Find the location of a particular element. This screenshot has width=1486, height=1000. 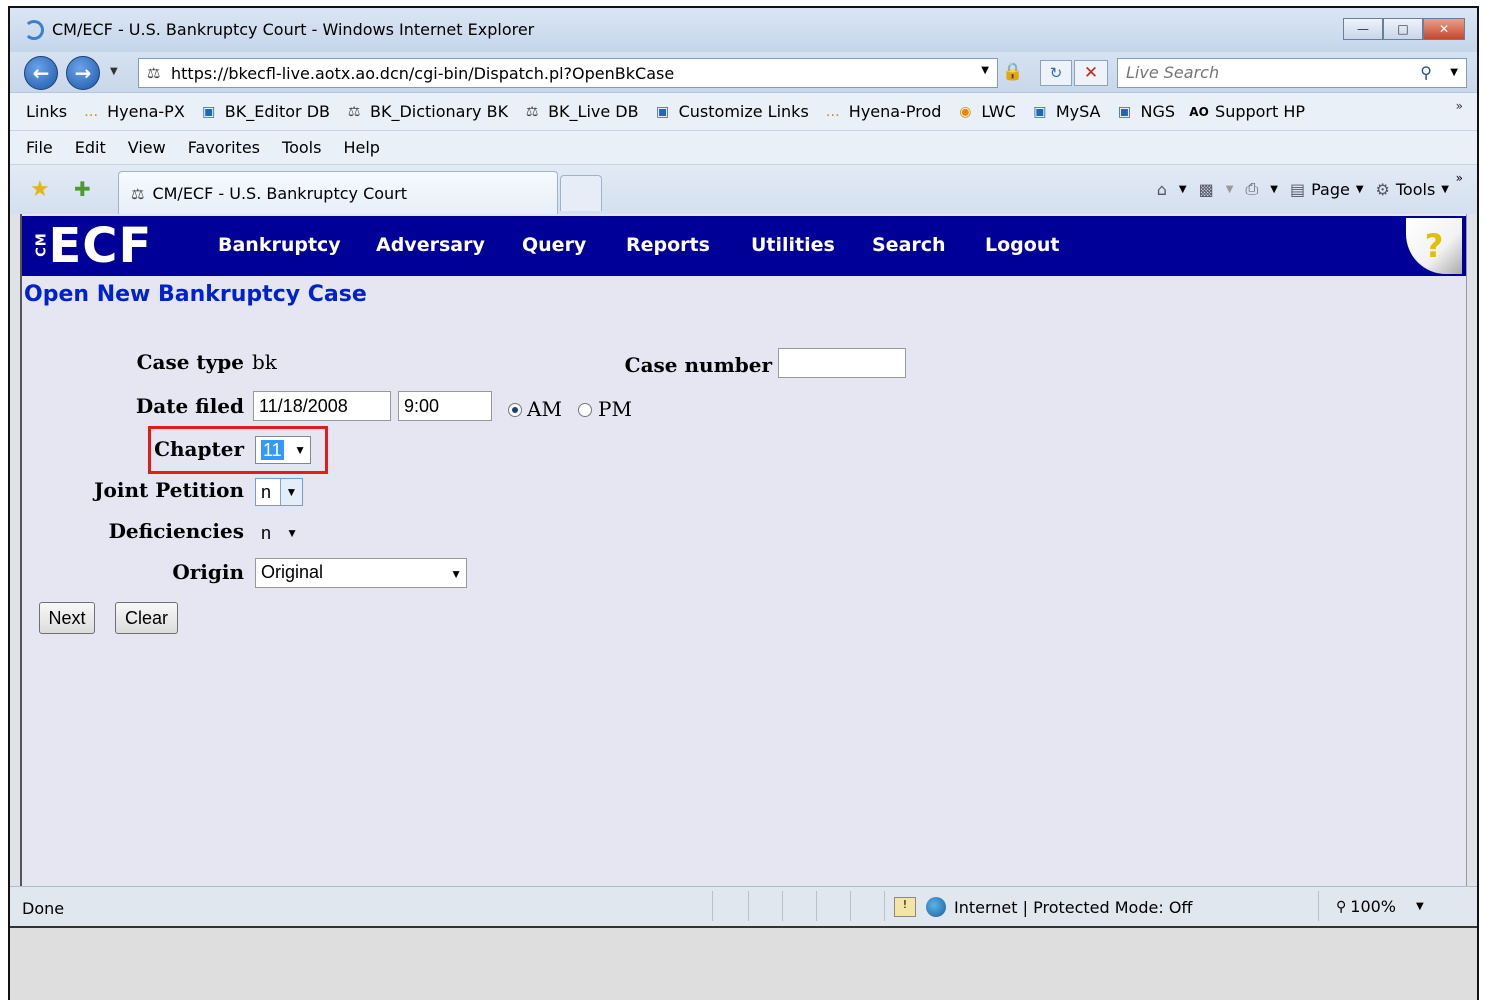

ie-page-icon: ▣ is located at coordinates (1040, 111).